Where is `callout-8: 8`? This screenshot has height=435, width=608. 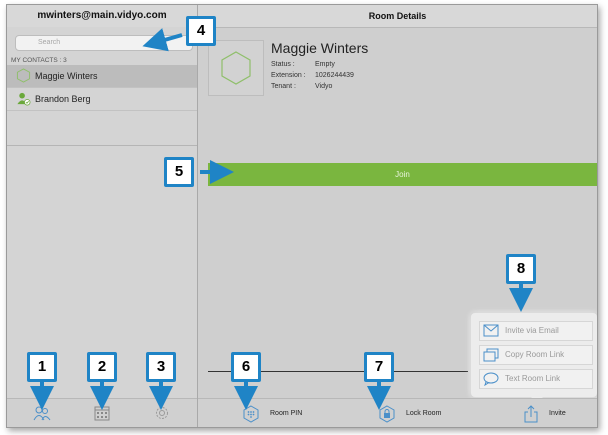 callout-8: 8 is located at coordinates (521, 269).